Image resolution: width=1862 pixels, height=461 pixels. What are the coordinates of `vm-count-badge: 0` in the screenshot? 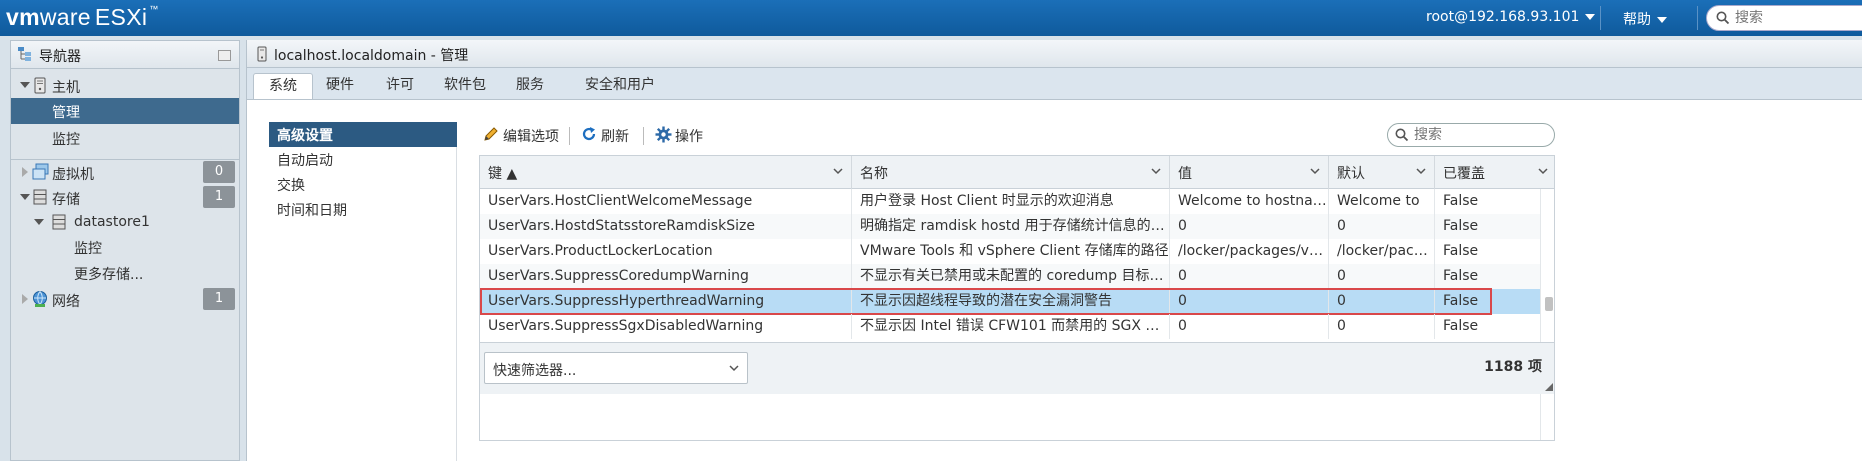 It's located at (219, 172).